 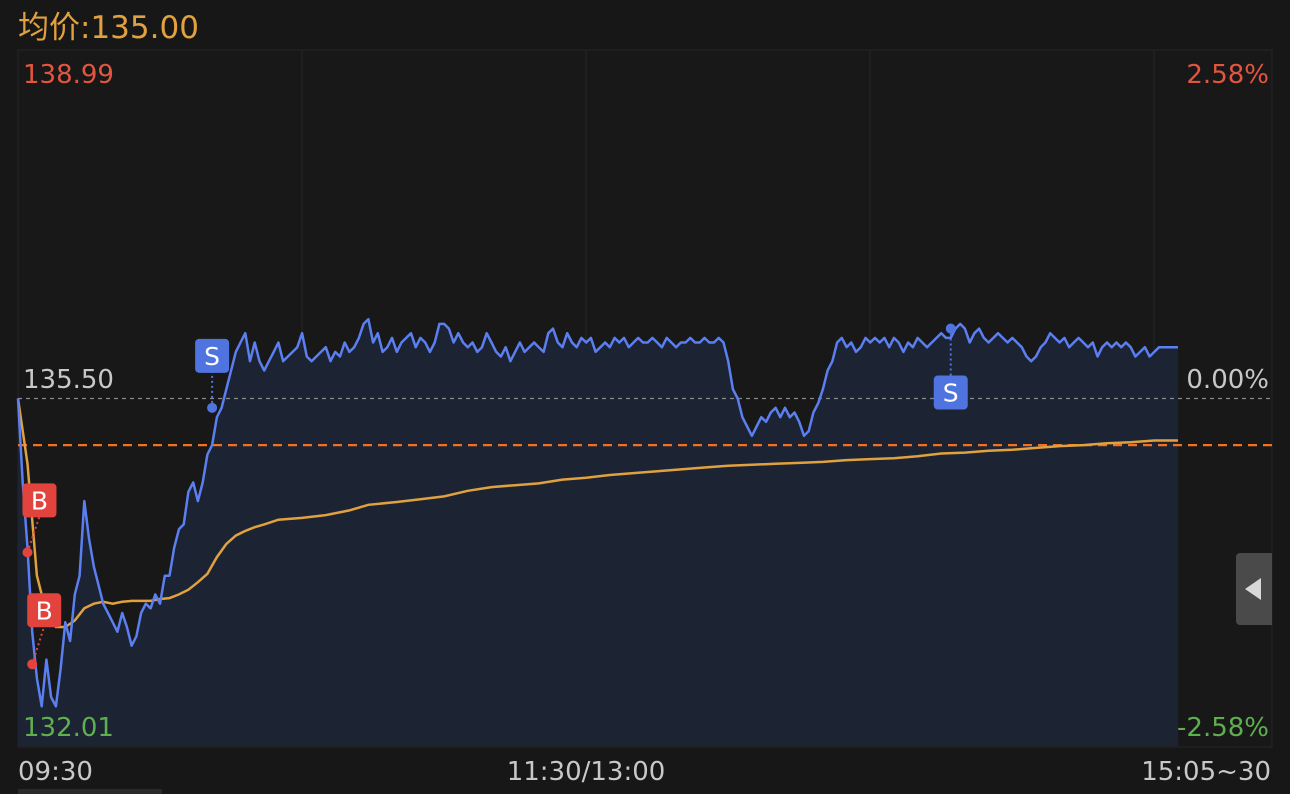 I want to click on x-tick-end: 15:05~30, so click(x=1206, y=772).